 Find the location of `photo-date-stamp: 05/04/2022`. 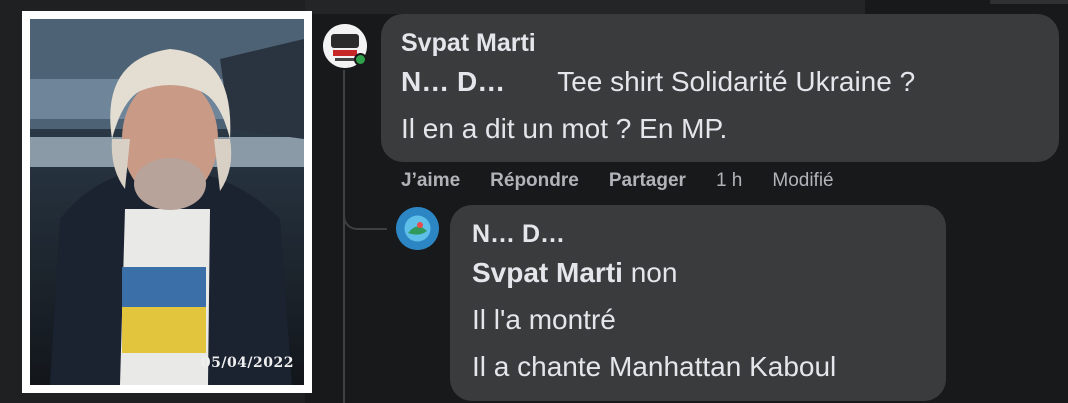

photo-date-stamp: 05/04/2022 is located at coordinates (247, 363).